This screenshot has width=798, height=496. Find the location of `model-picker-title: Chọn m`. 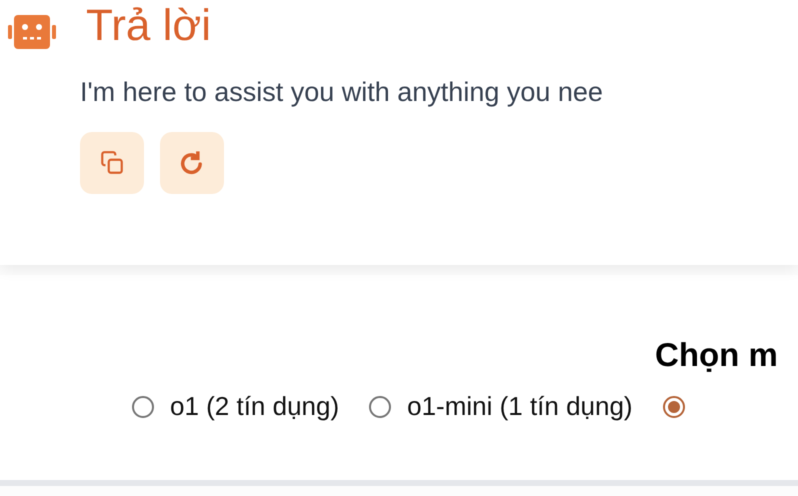

model-picker-title: Chọn m is located at coordinates (716, 355).